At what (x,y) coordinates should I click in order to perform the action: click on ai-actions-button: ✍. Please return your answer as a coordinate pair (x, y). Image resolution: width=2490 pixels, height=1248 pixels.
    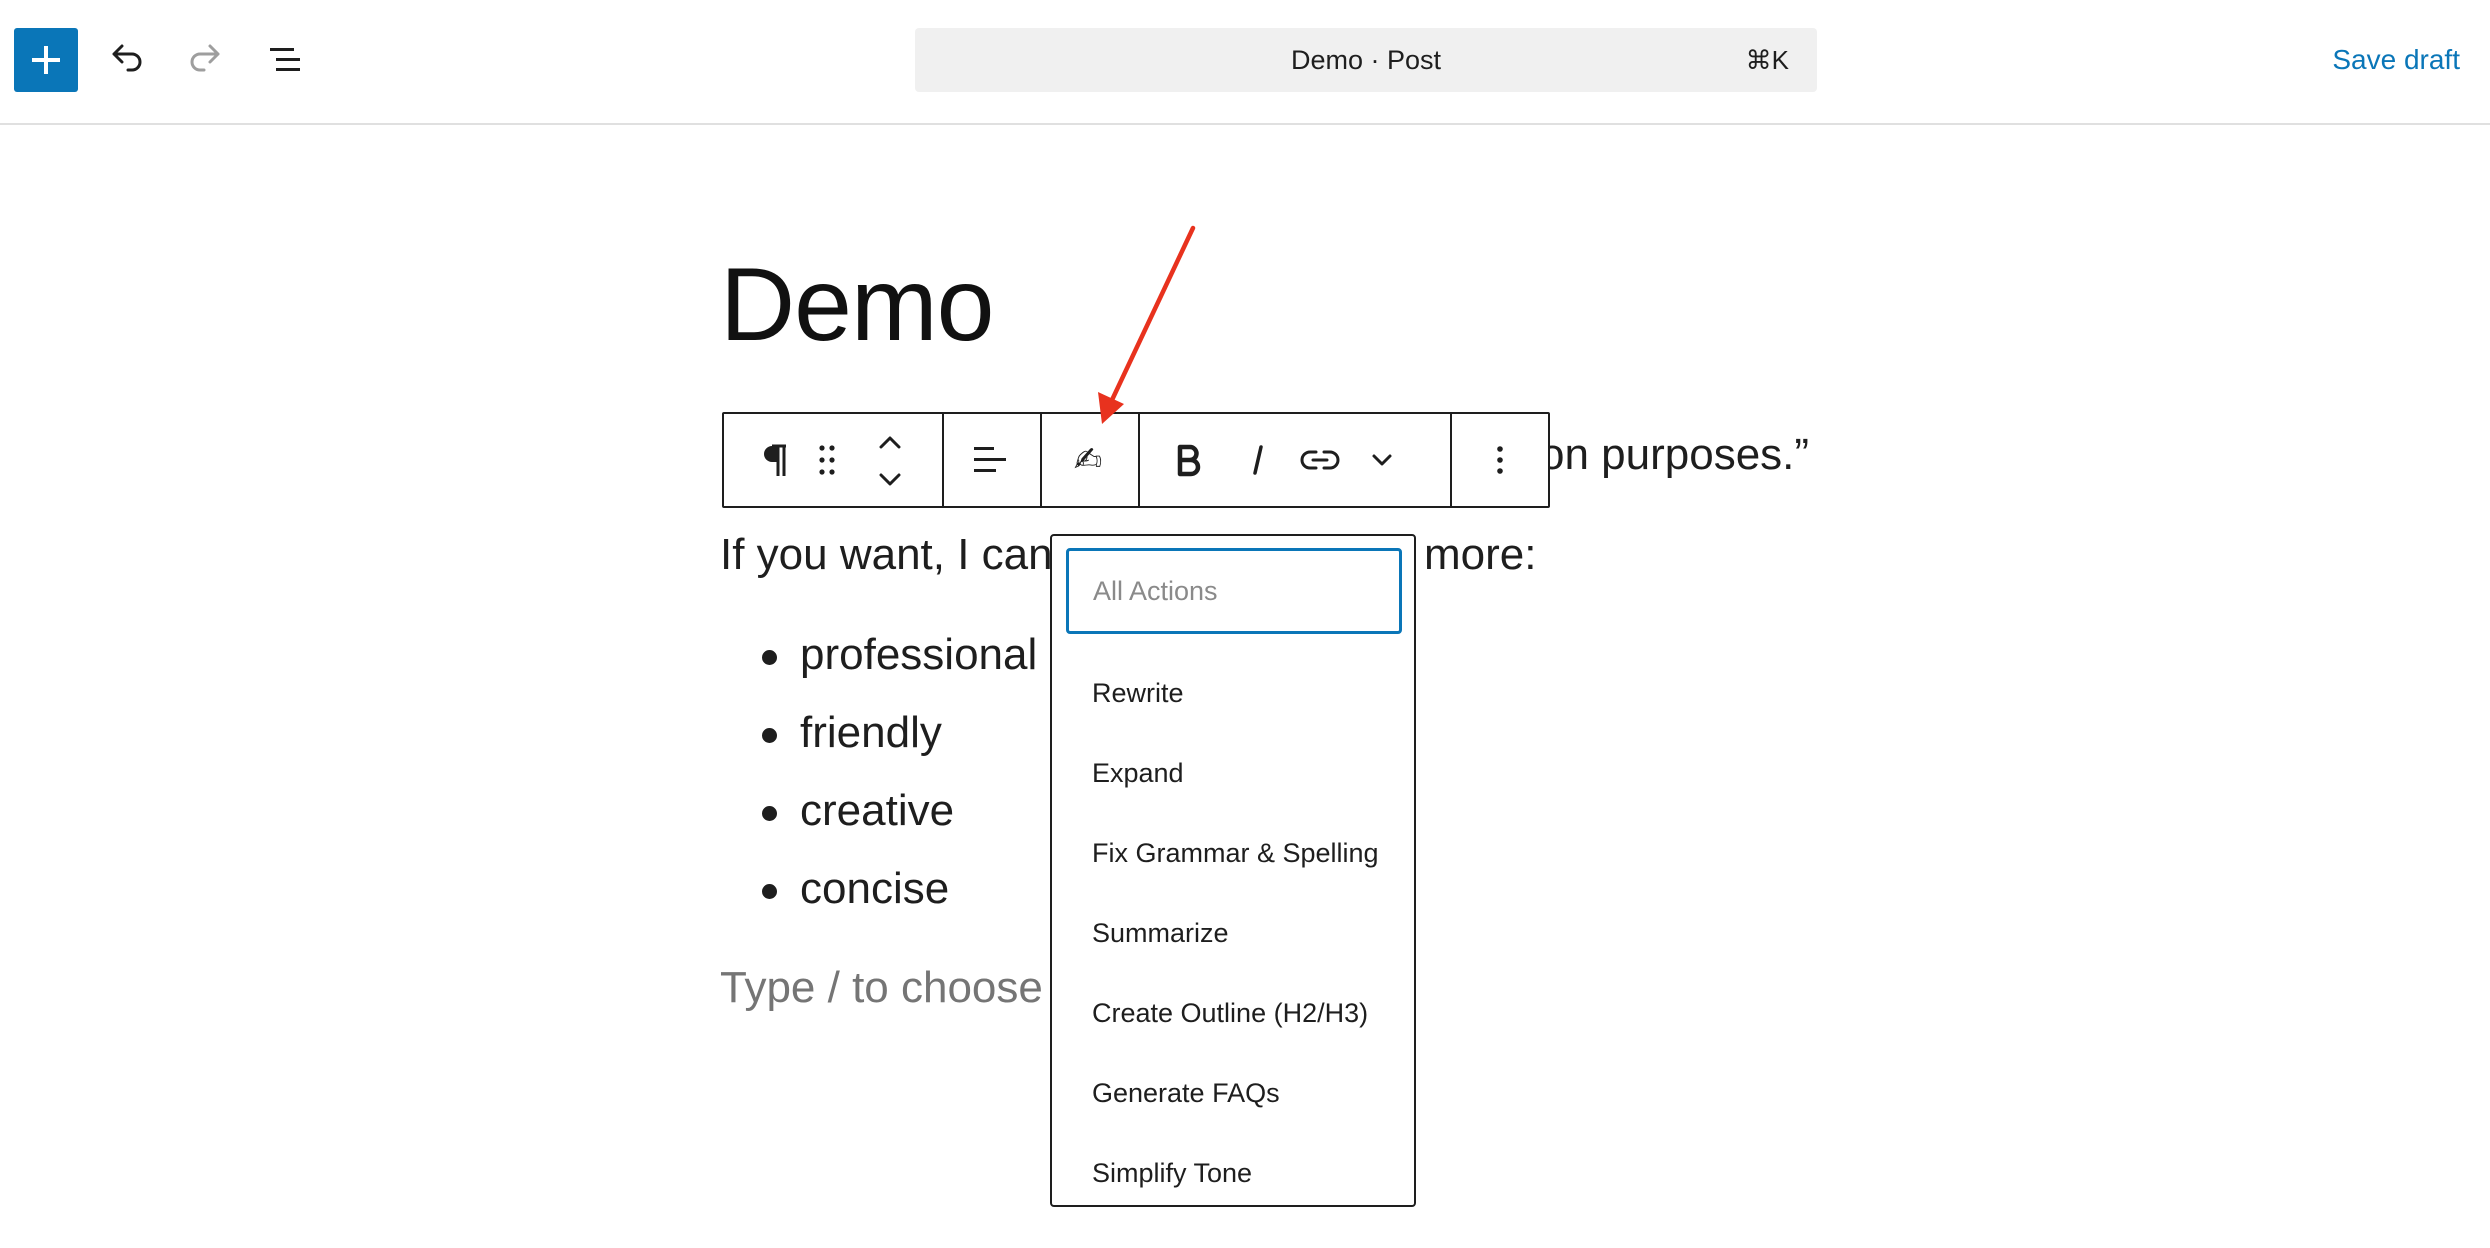
    Looking at the image, I should click on (1088, 460).